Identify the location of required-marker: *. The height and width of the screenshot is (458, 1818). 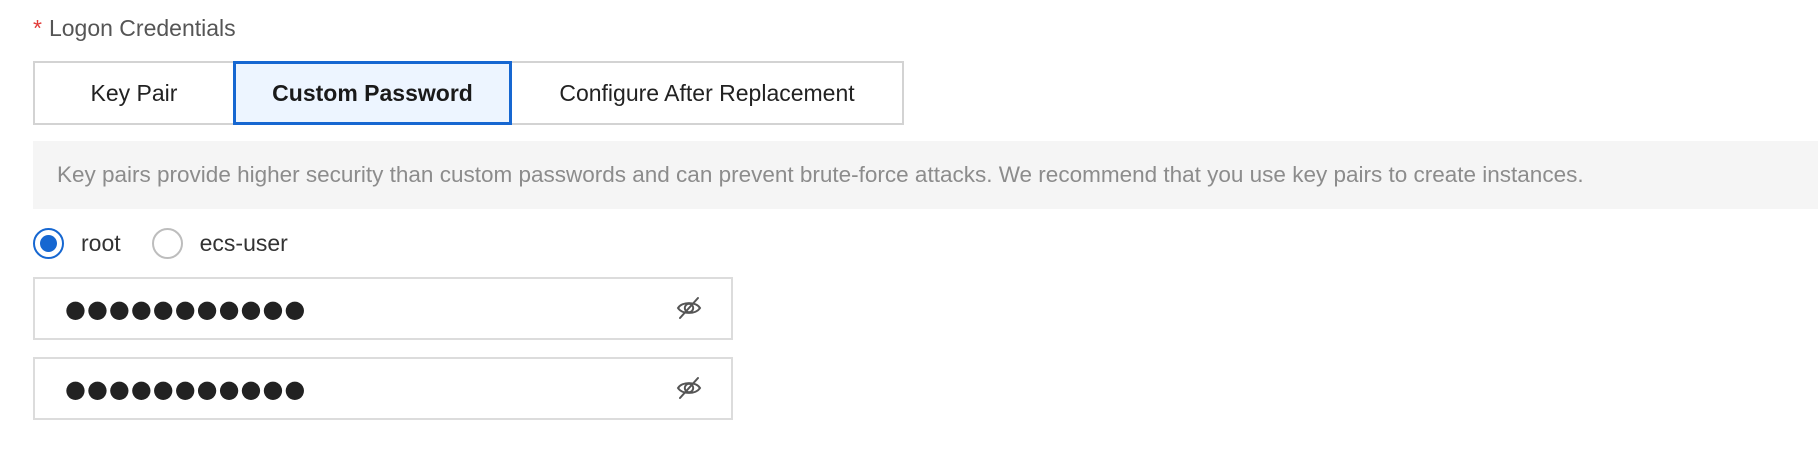
(37, 28).